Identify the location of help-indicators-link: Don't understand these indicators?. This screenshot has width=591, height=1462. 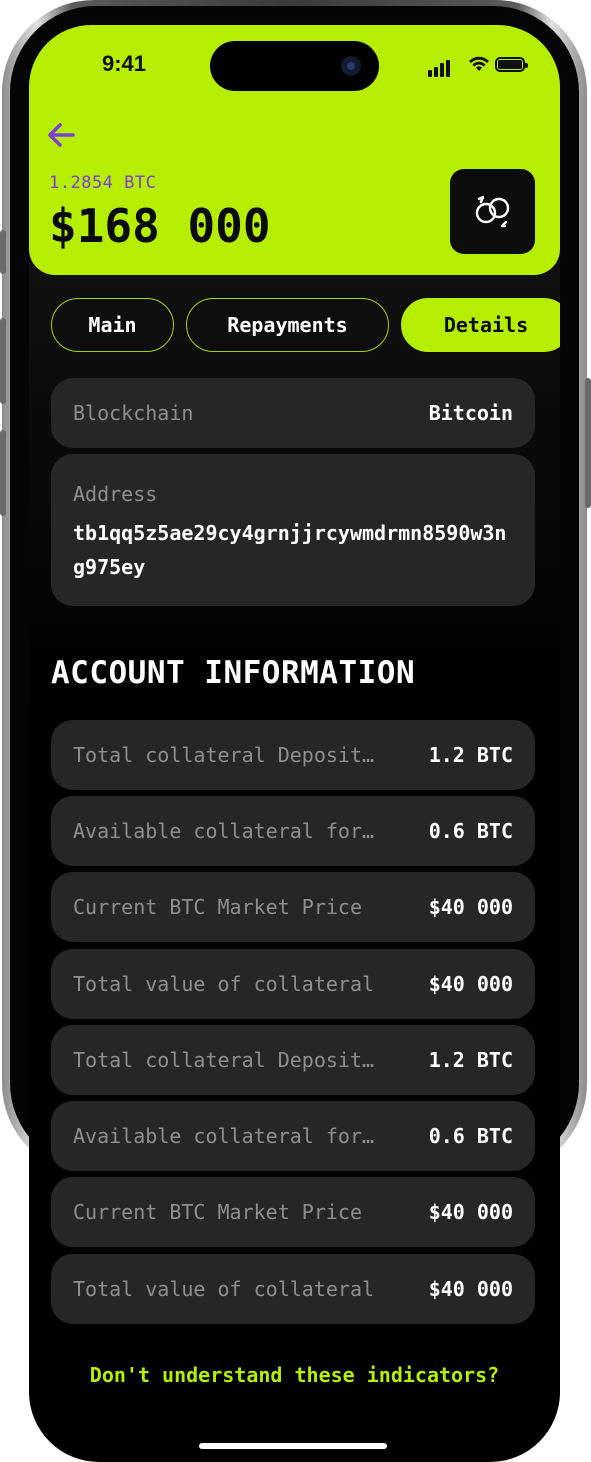
(294, 1375).